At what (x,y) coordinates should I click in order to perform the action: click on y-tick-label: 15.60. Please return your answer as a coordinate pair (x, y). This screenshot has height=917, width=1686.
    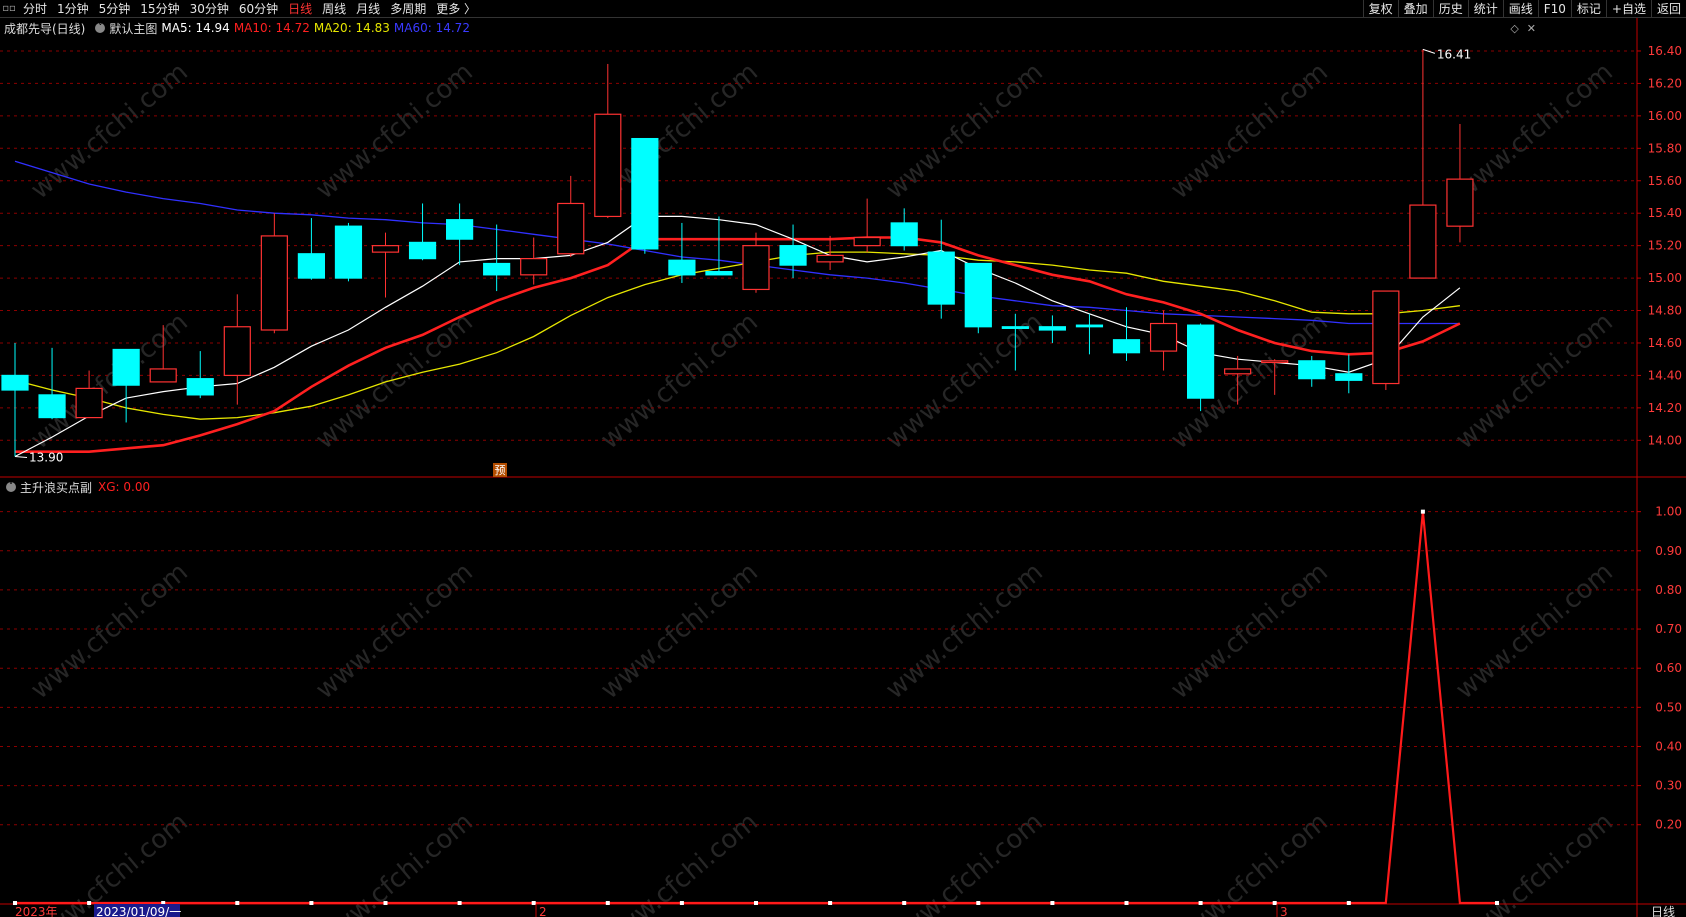
    Looking at the image, I should click on (1665, 181).